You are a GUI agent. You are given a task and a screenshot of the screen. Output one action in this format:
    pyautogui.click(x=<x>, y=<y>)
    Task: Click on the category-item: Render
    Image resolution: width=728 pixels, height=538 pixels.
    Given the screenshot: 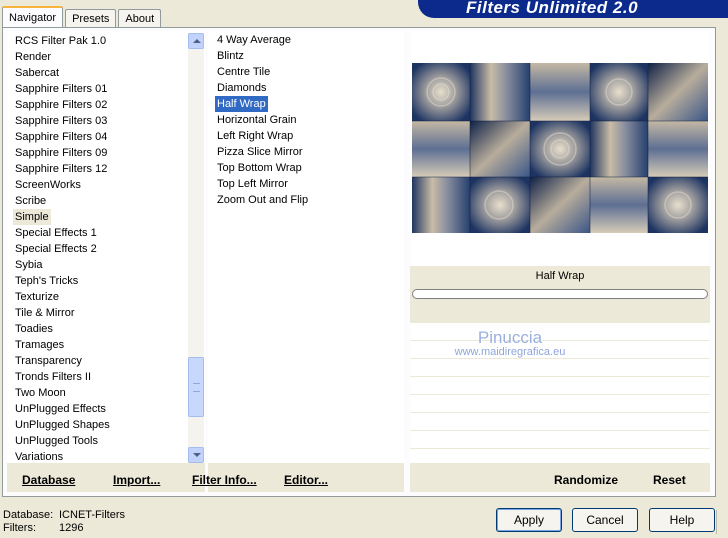 What is the action you would take?
    pyautogui.click(x=33, y=57)
    